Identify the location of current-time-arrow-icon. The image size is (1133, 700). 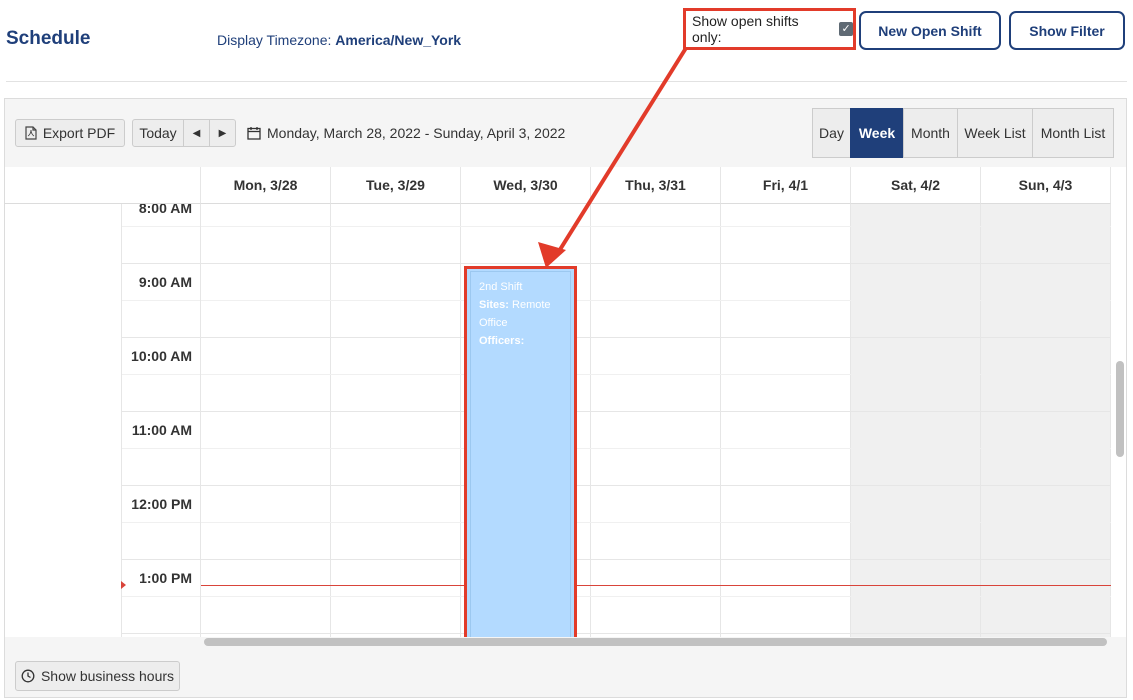
(123, 585).